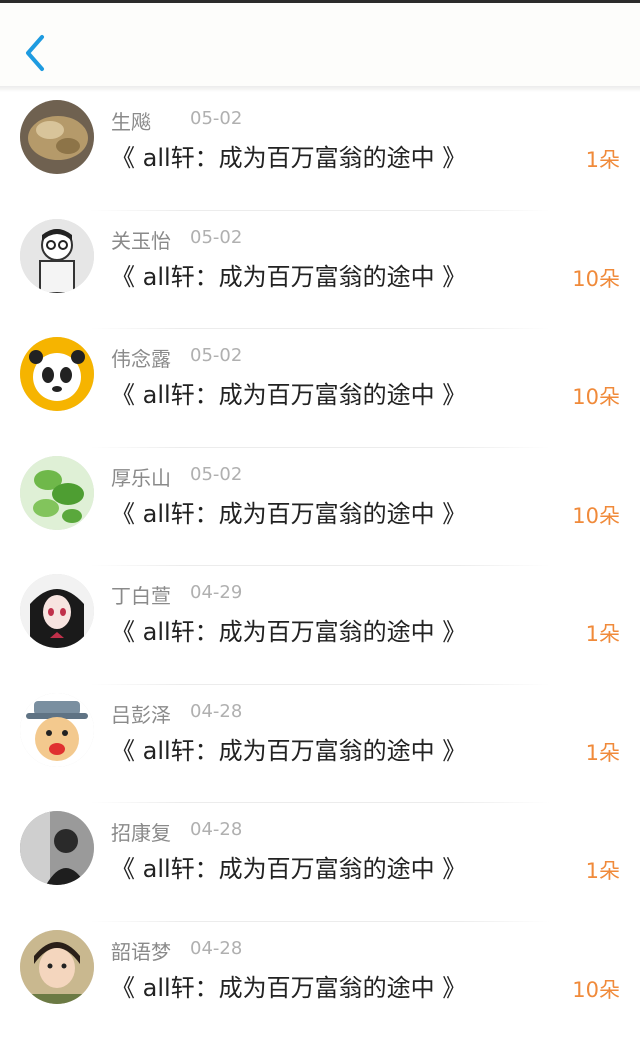  Describe the element at coordinates (131, 120) in the screenshot. I see `user-name: 生飚` at that location.